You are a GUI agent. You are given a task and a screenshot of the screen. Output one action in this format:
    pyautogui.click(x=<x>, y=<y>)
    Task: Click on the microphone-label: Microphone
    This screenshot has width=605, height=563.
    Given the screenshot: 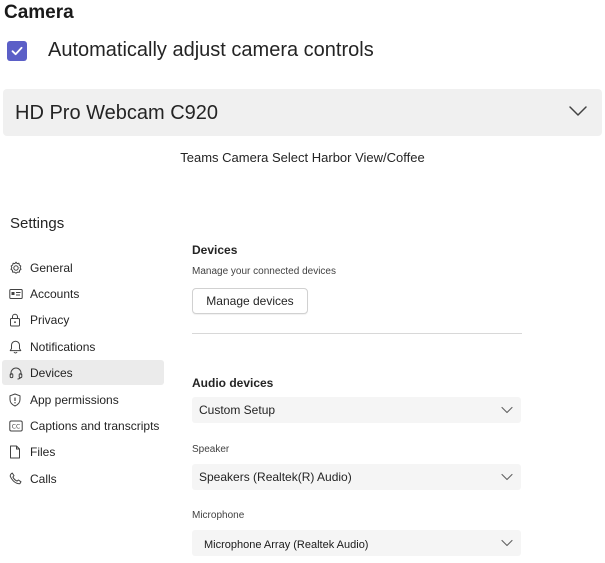 What is the action you would take?
    pyautogui.click(x=218, y=515)
    